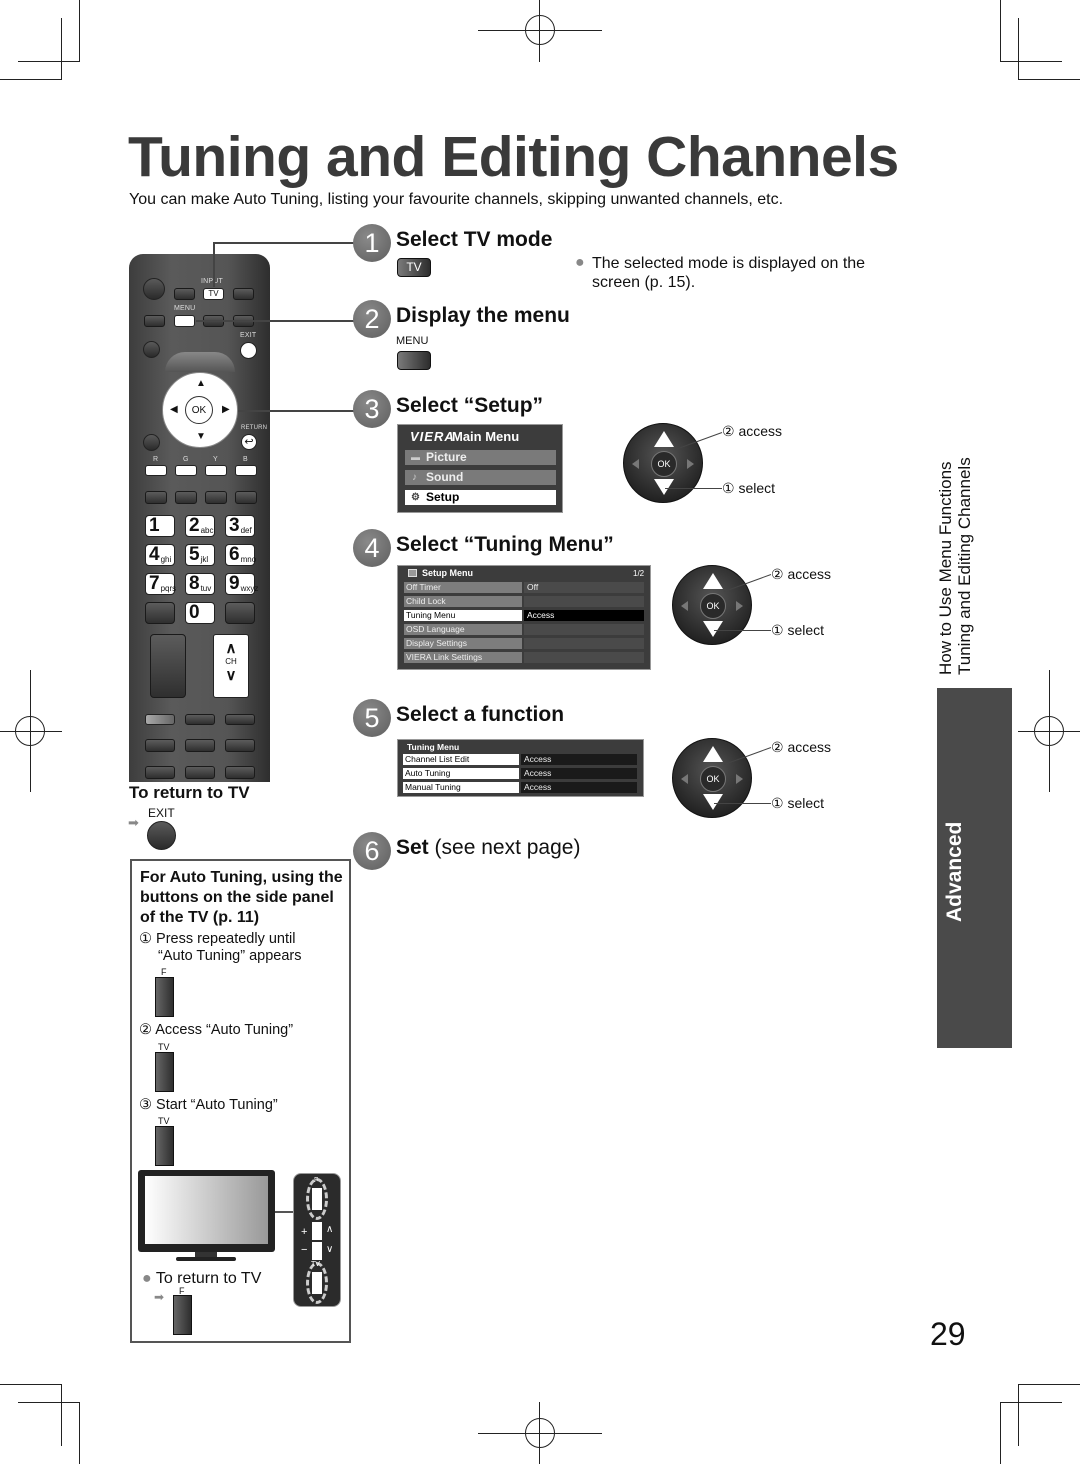 This screenshot has height=1464, width=1080. I want to click on setup-menu-row-selected: Tuning Menu Access, so click(525, 615).